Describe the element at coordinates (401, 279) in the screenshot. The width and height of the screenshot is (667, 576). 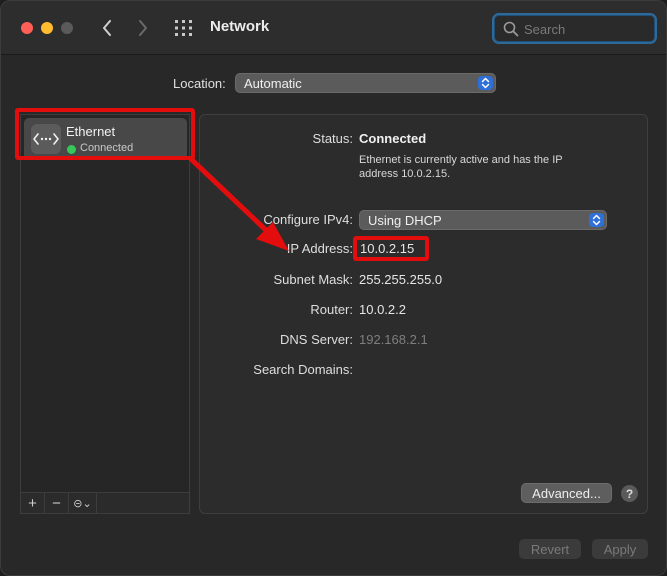
I see `subnet-mask-value: 255.255.255.0` at that location.